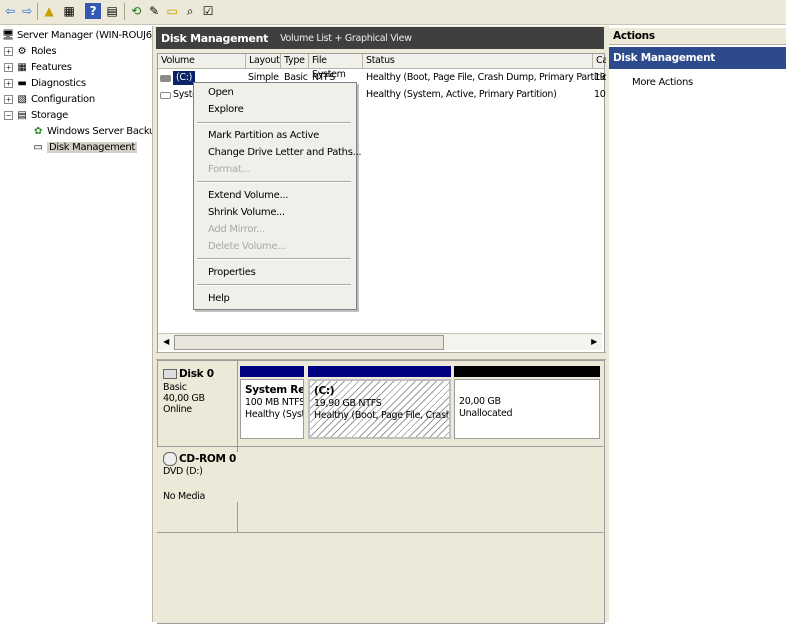 The height and width of the screenshot is (624, 786). Describe the element at coordinates (190, 11) in the screenshot. I see `search-icon: ⌕` at that location.